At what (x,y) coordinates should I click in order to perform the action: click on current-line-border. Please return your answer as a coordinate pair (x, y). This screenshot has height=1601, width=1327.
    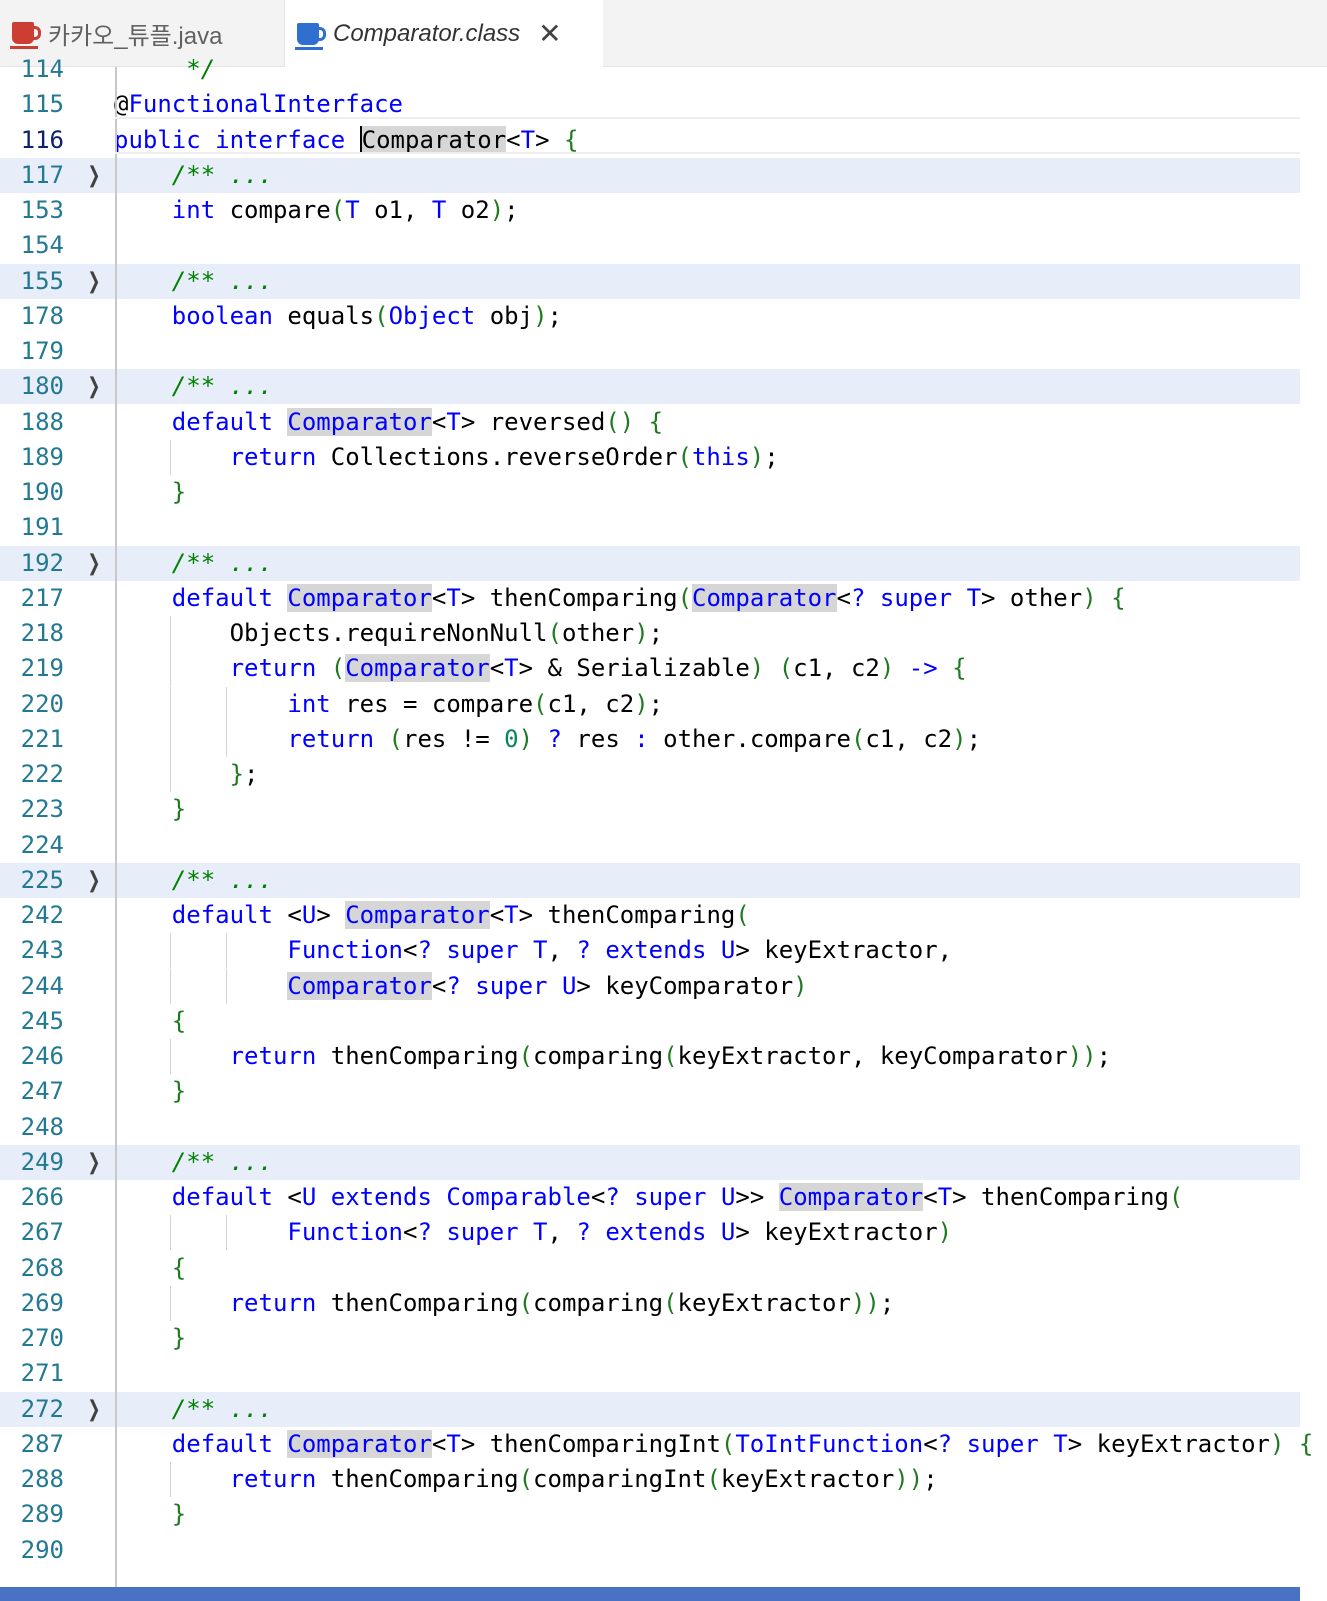
    Looking at the image, I should click on (707, 153).